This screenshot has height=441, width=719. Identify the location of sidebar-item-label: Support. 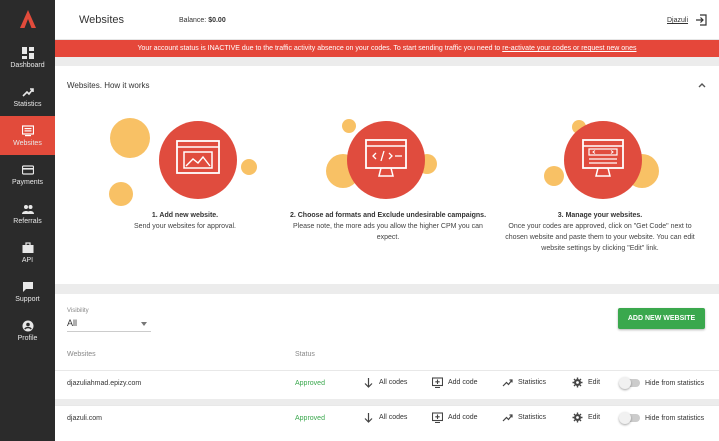
(27, 299).